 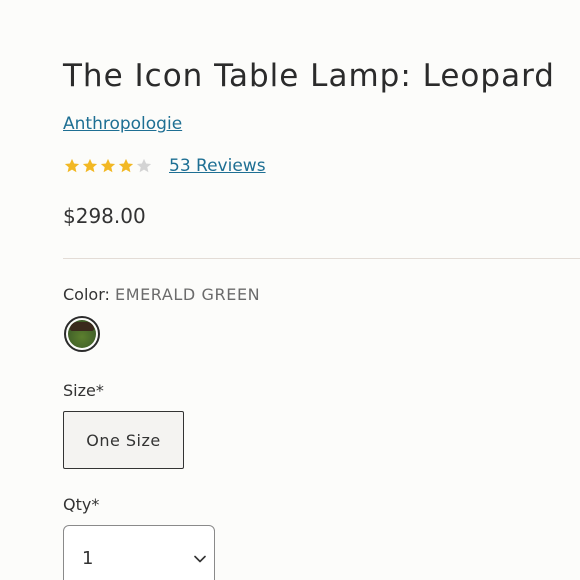 I want to click on brand-link: Anthropologie, so click(x=122, y=124).